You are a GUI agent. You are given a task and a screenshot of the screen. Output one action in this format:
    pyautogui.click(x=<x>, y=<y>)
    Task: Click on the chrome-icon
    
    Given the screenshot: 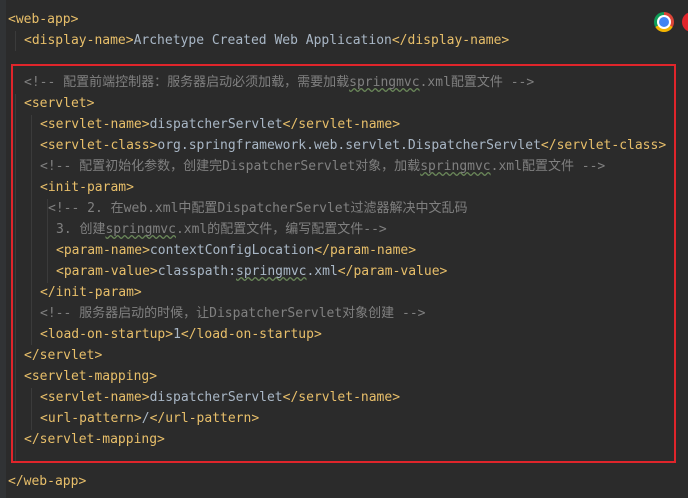 What is the action you would take?
    pyautogui.click(x=664, y=22)
    